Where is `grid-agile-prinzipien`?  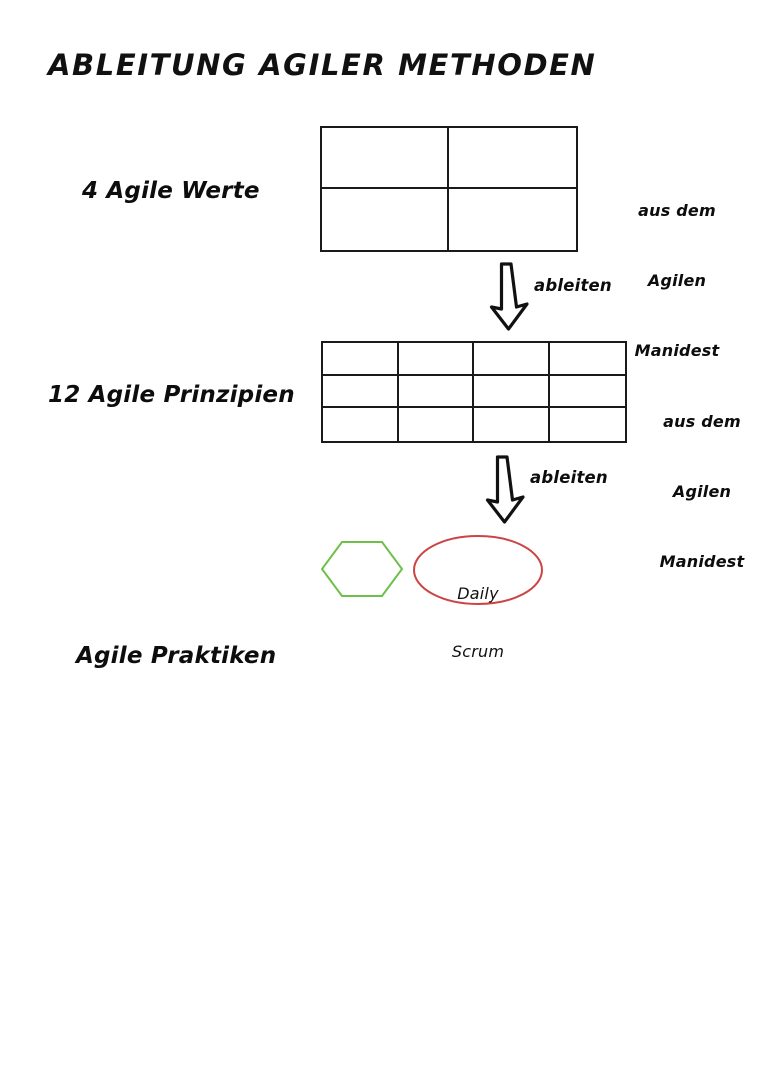 grid-agile-prinzipien is located at coordinates (474, 392).